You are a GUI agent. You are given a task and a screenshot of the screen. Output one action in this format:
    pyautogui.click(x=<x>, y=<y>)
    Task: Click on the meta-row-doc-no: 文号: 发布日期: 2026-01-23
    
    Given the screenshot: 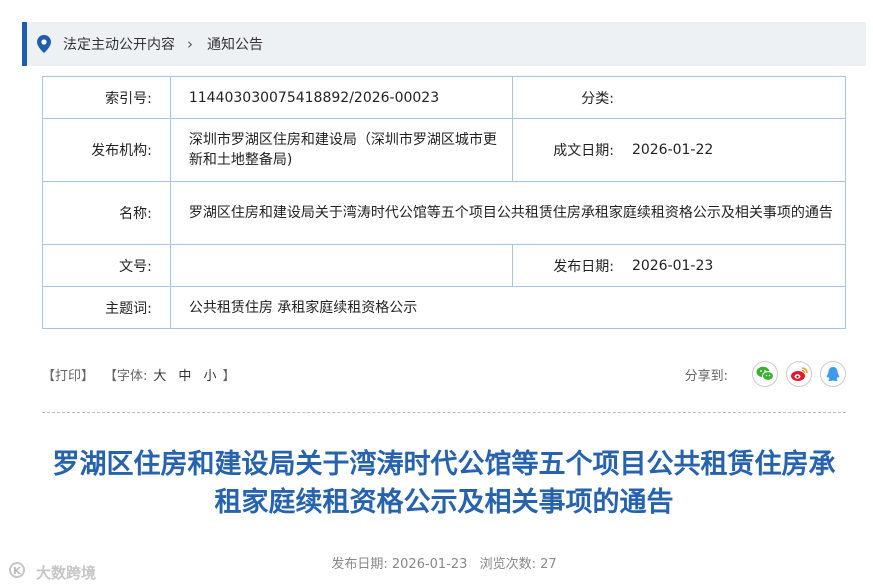 What is the action you would take?
    pyautogui.click(x=444, y=265)
    